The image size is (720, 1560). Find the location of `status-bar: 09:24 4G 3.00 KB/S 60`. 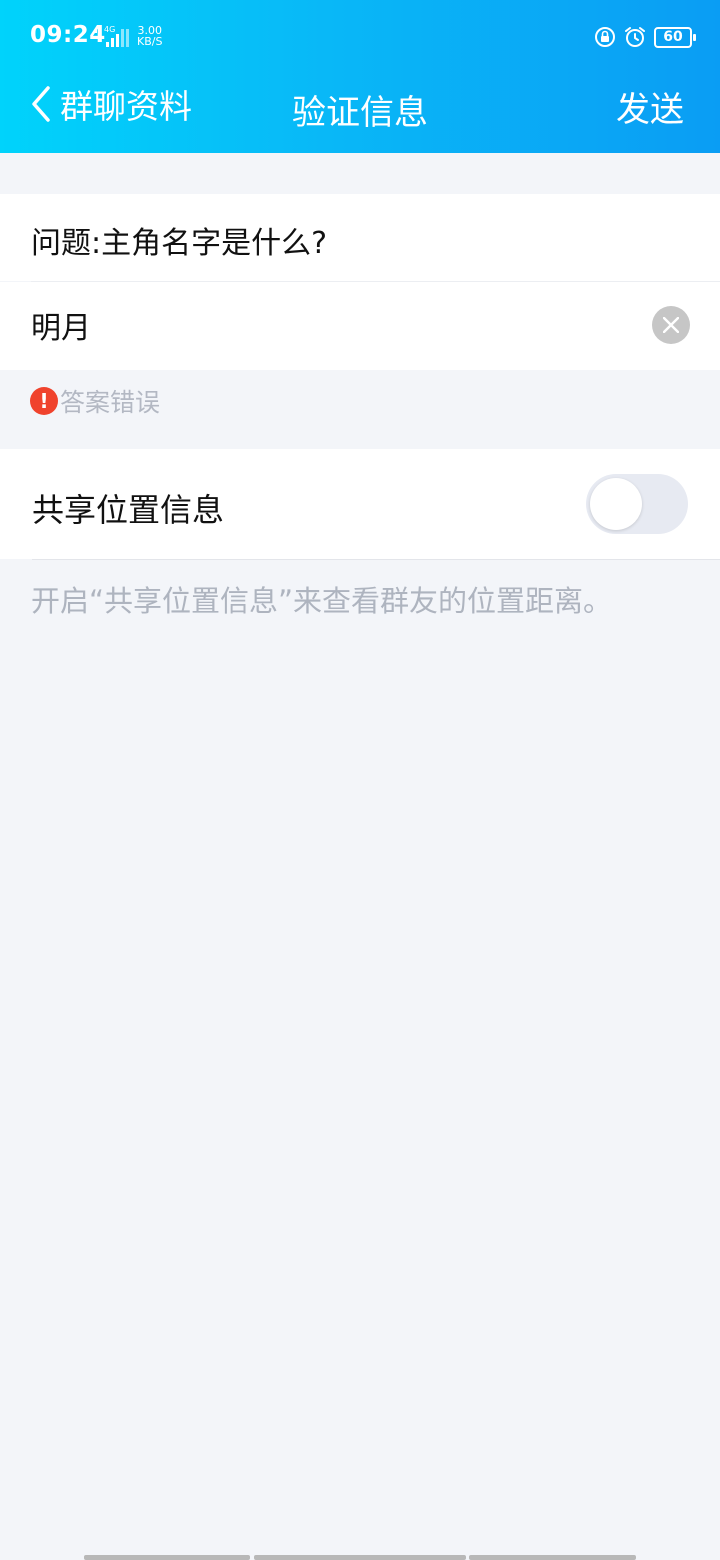

status-bar: 09:24 4G 3.00 KB/S 60 is located at coordinates (360, 35).